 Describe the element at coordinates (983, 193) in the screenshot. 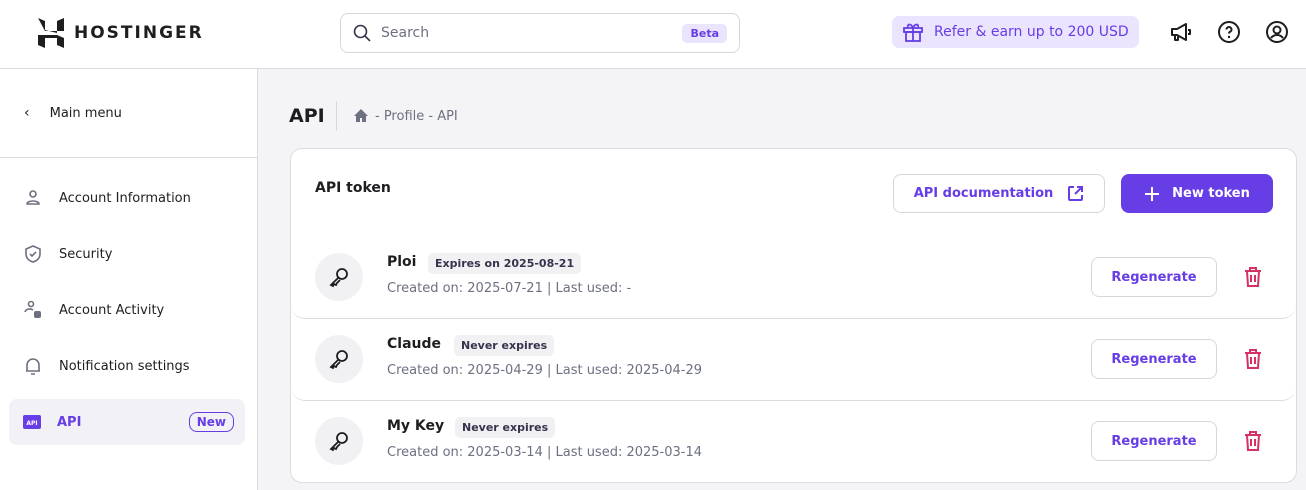

I see `api-documentation-label: API documentation` at that location.